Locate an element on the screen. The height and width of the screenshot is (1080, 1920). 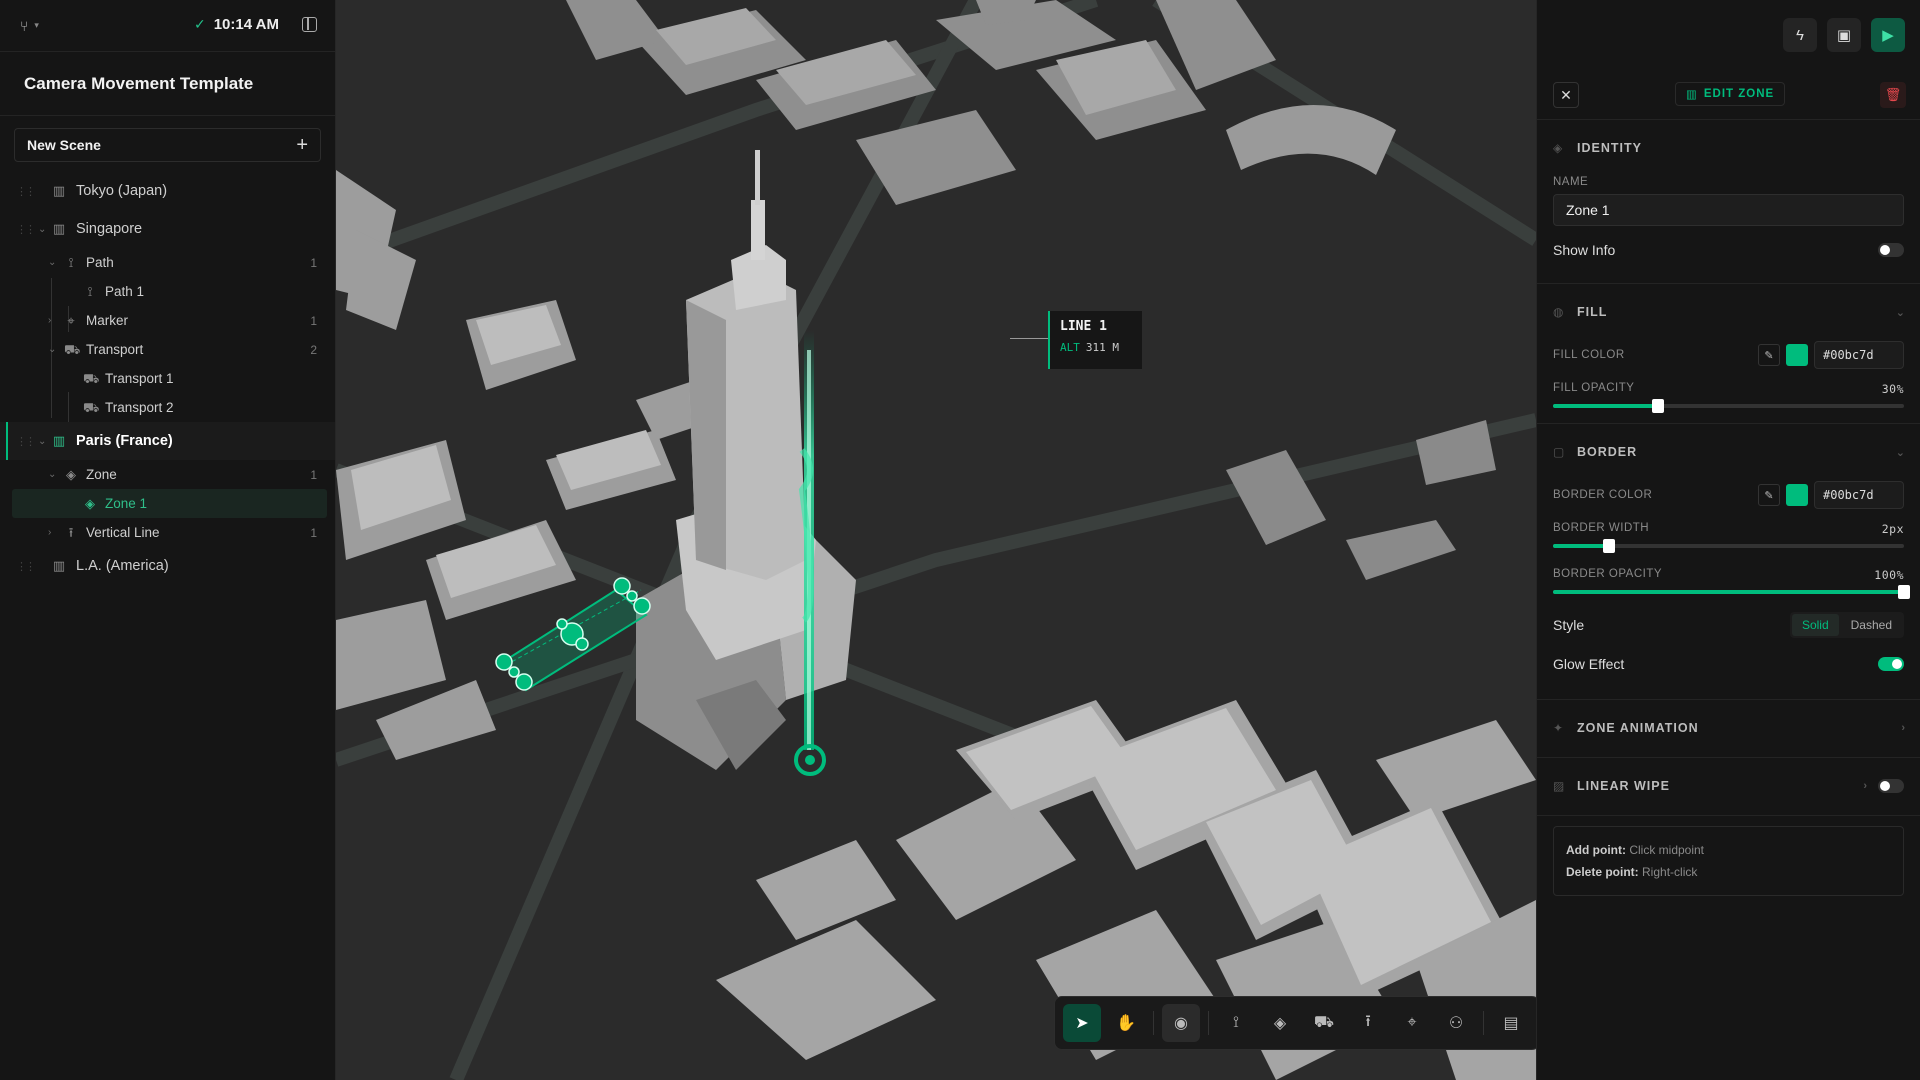
line-1-label: LINE 1 ALT 311 M is located at coordinates (1095, 340).